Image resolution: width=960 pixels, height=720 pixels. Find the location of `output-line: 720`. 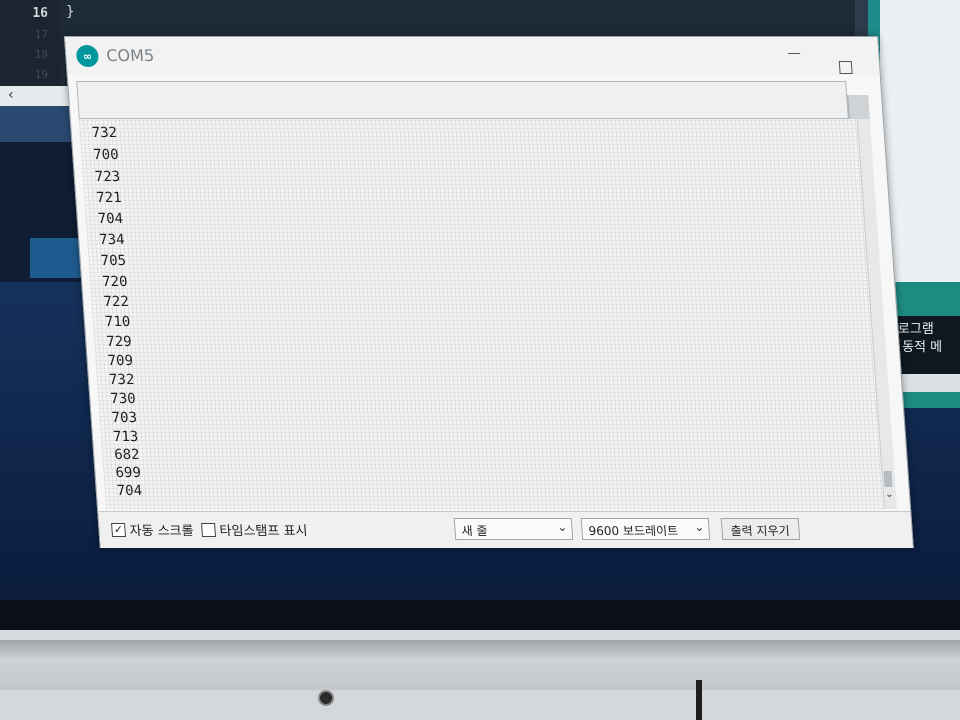

output-line: 720 is located at coordinates (115, 282).